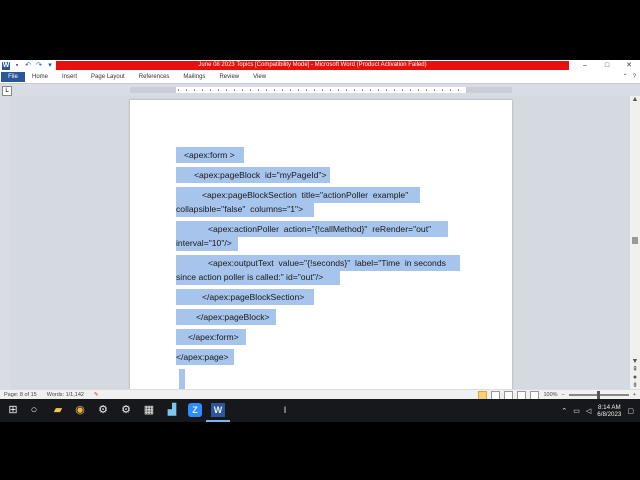  I want to click on zoom-in-icon: +, so click(634, 394).